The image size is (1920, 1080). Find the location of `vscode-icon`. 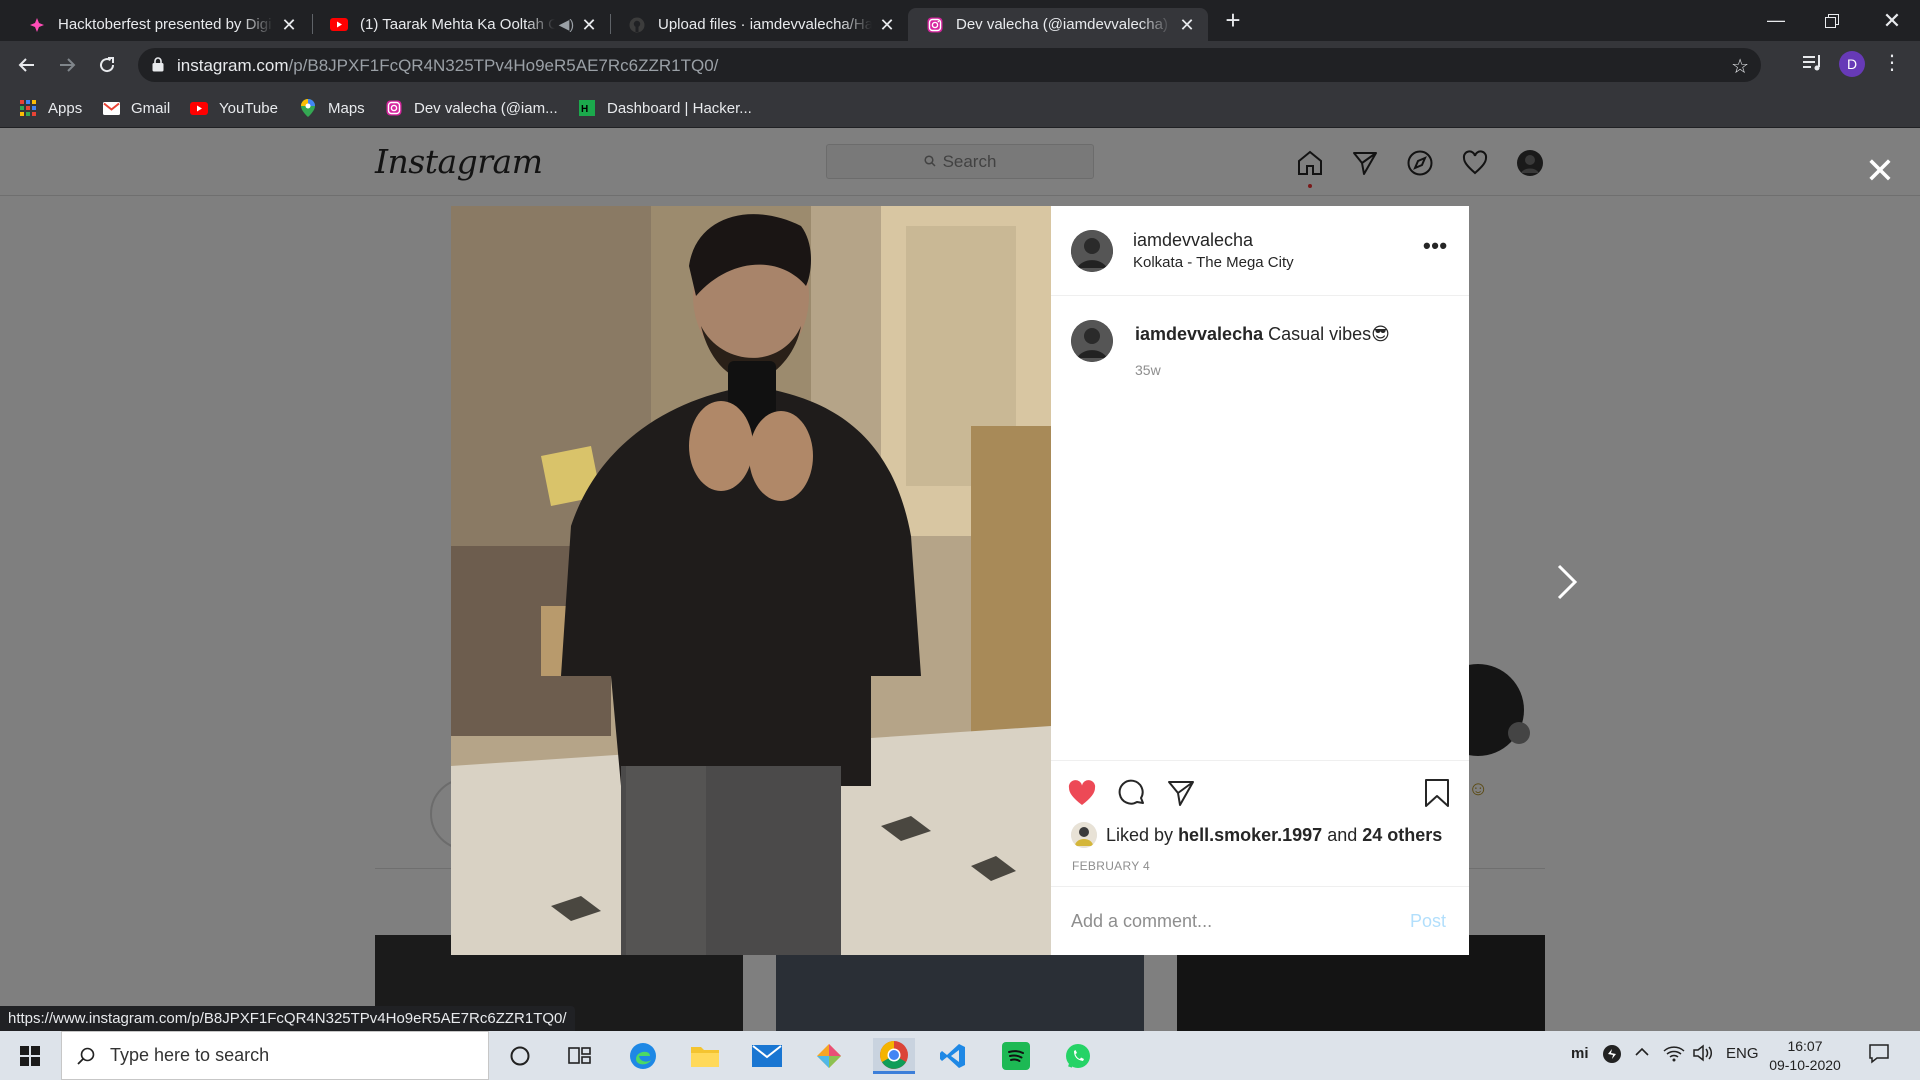

vscode-icon is located at coordinates (953, 1056).